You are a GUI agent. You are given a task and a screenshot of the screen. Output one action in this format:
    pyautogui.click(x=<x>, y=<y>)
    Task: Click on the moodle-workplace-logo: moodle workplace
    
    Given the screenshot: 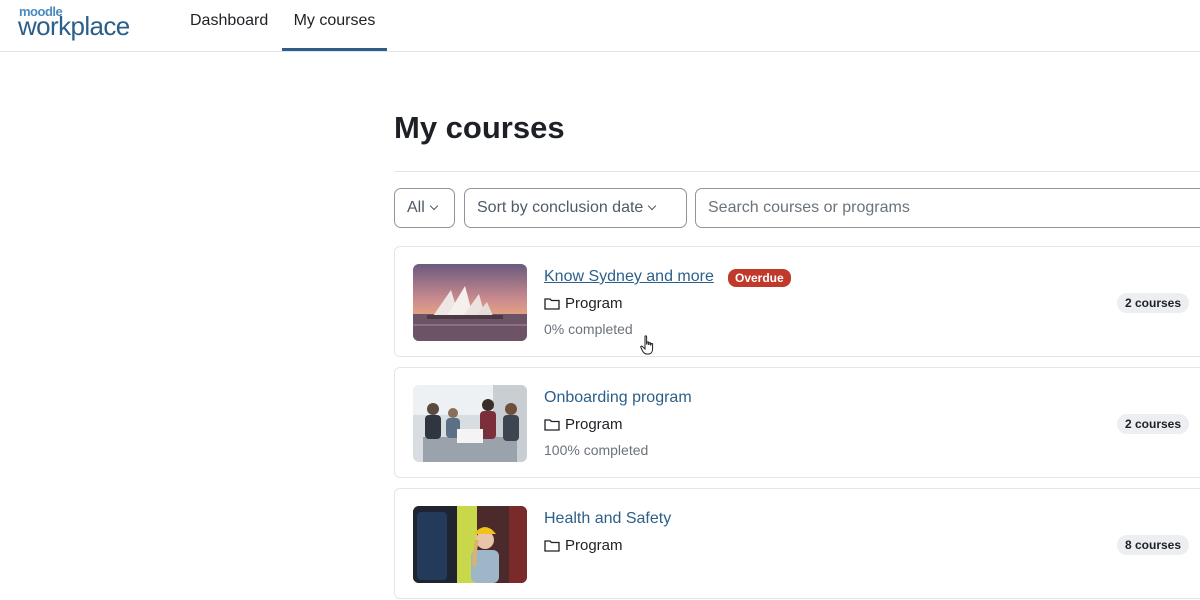 What is the action you would take?
    pyautogui.click(x=83, y=24)
    